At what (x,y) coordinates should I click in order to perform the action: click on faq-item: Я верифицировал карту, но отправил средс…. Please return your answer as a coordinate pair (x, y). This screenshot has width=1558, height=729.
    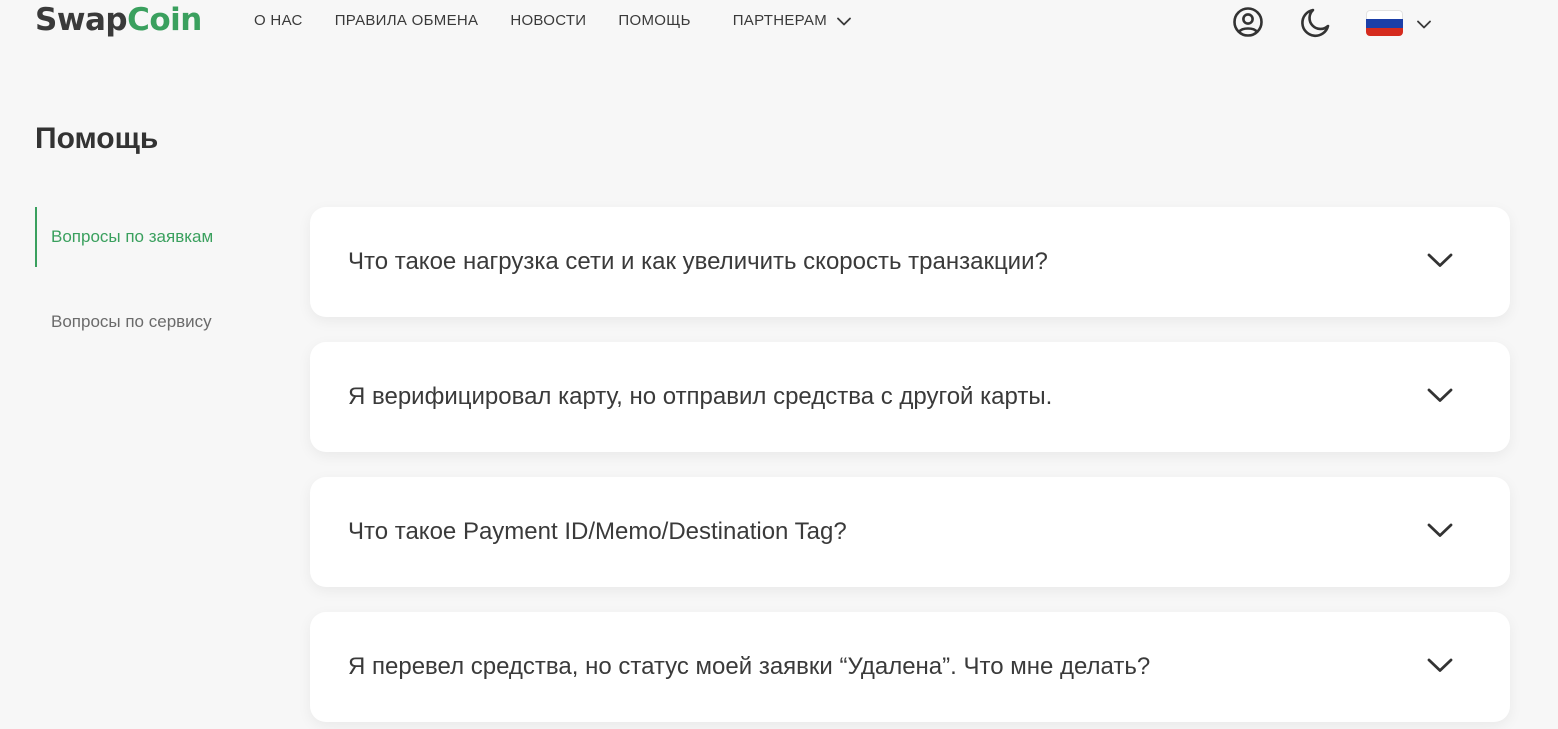
    Looking at the image, I should click on (910, 397).